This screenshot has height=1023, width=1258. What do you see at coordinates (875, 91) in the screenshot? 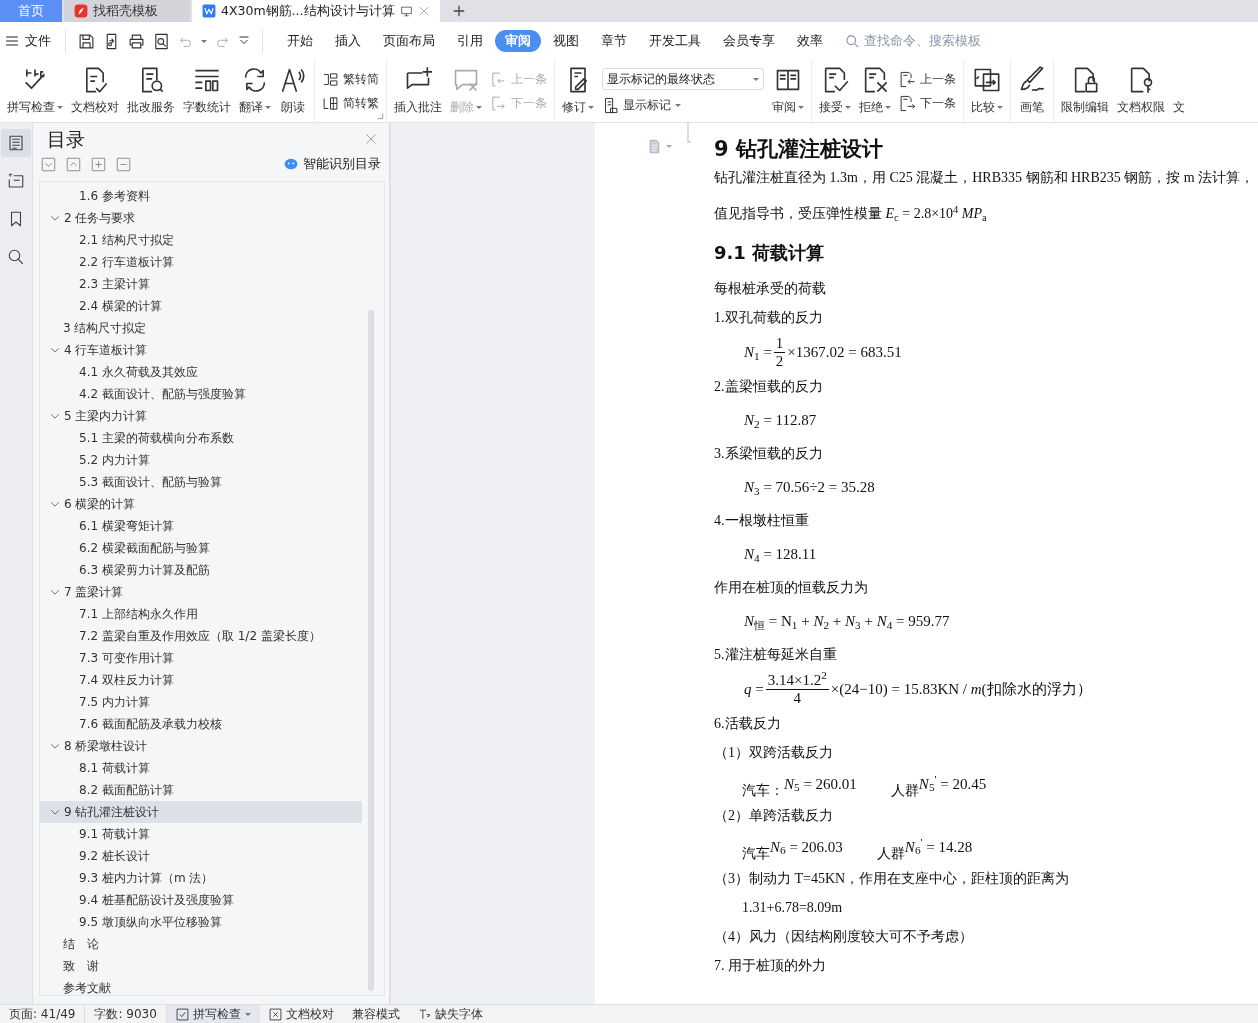
I see `ribbon-button: 拒绝` at bounding box center [875, 91].